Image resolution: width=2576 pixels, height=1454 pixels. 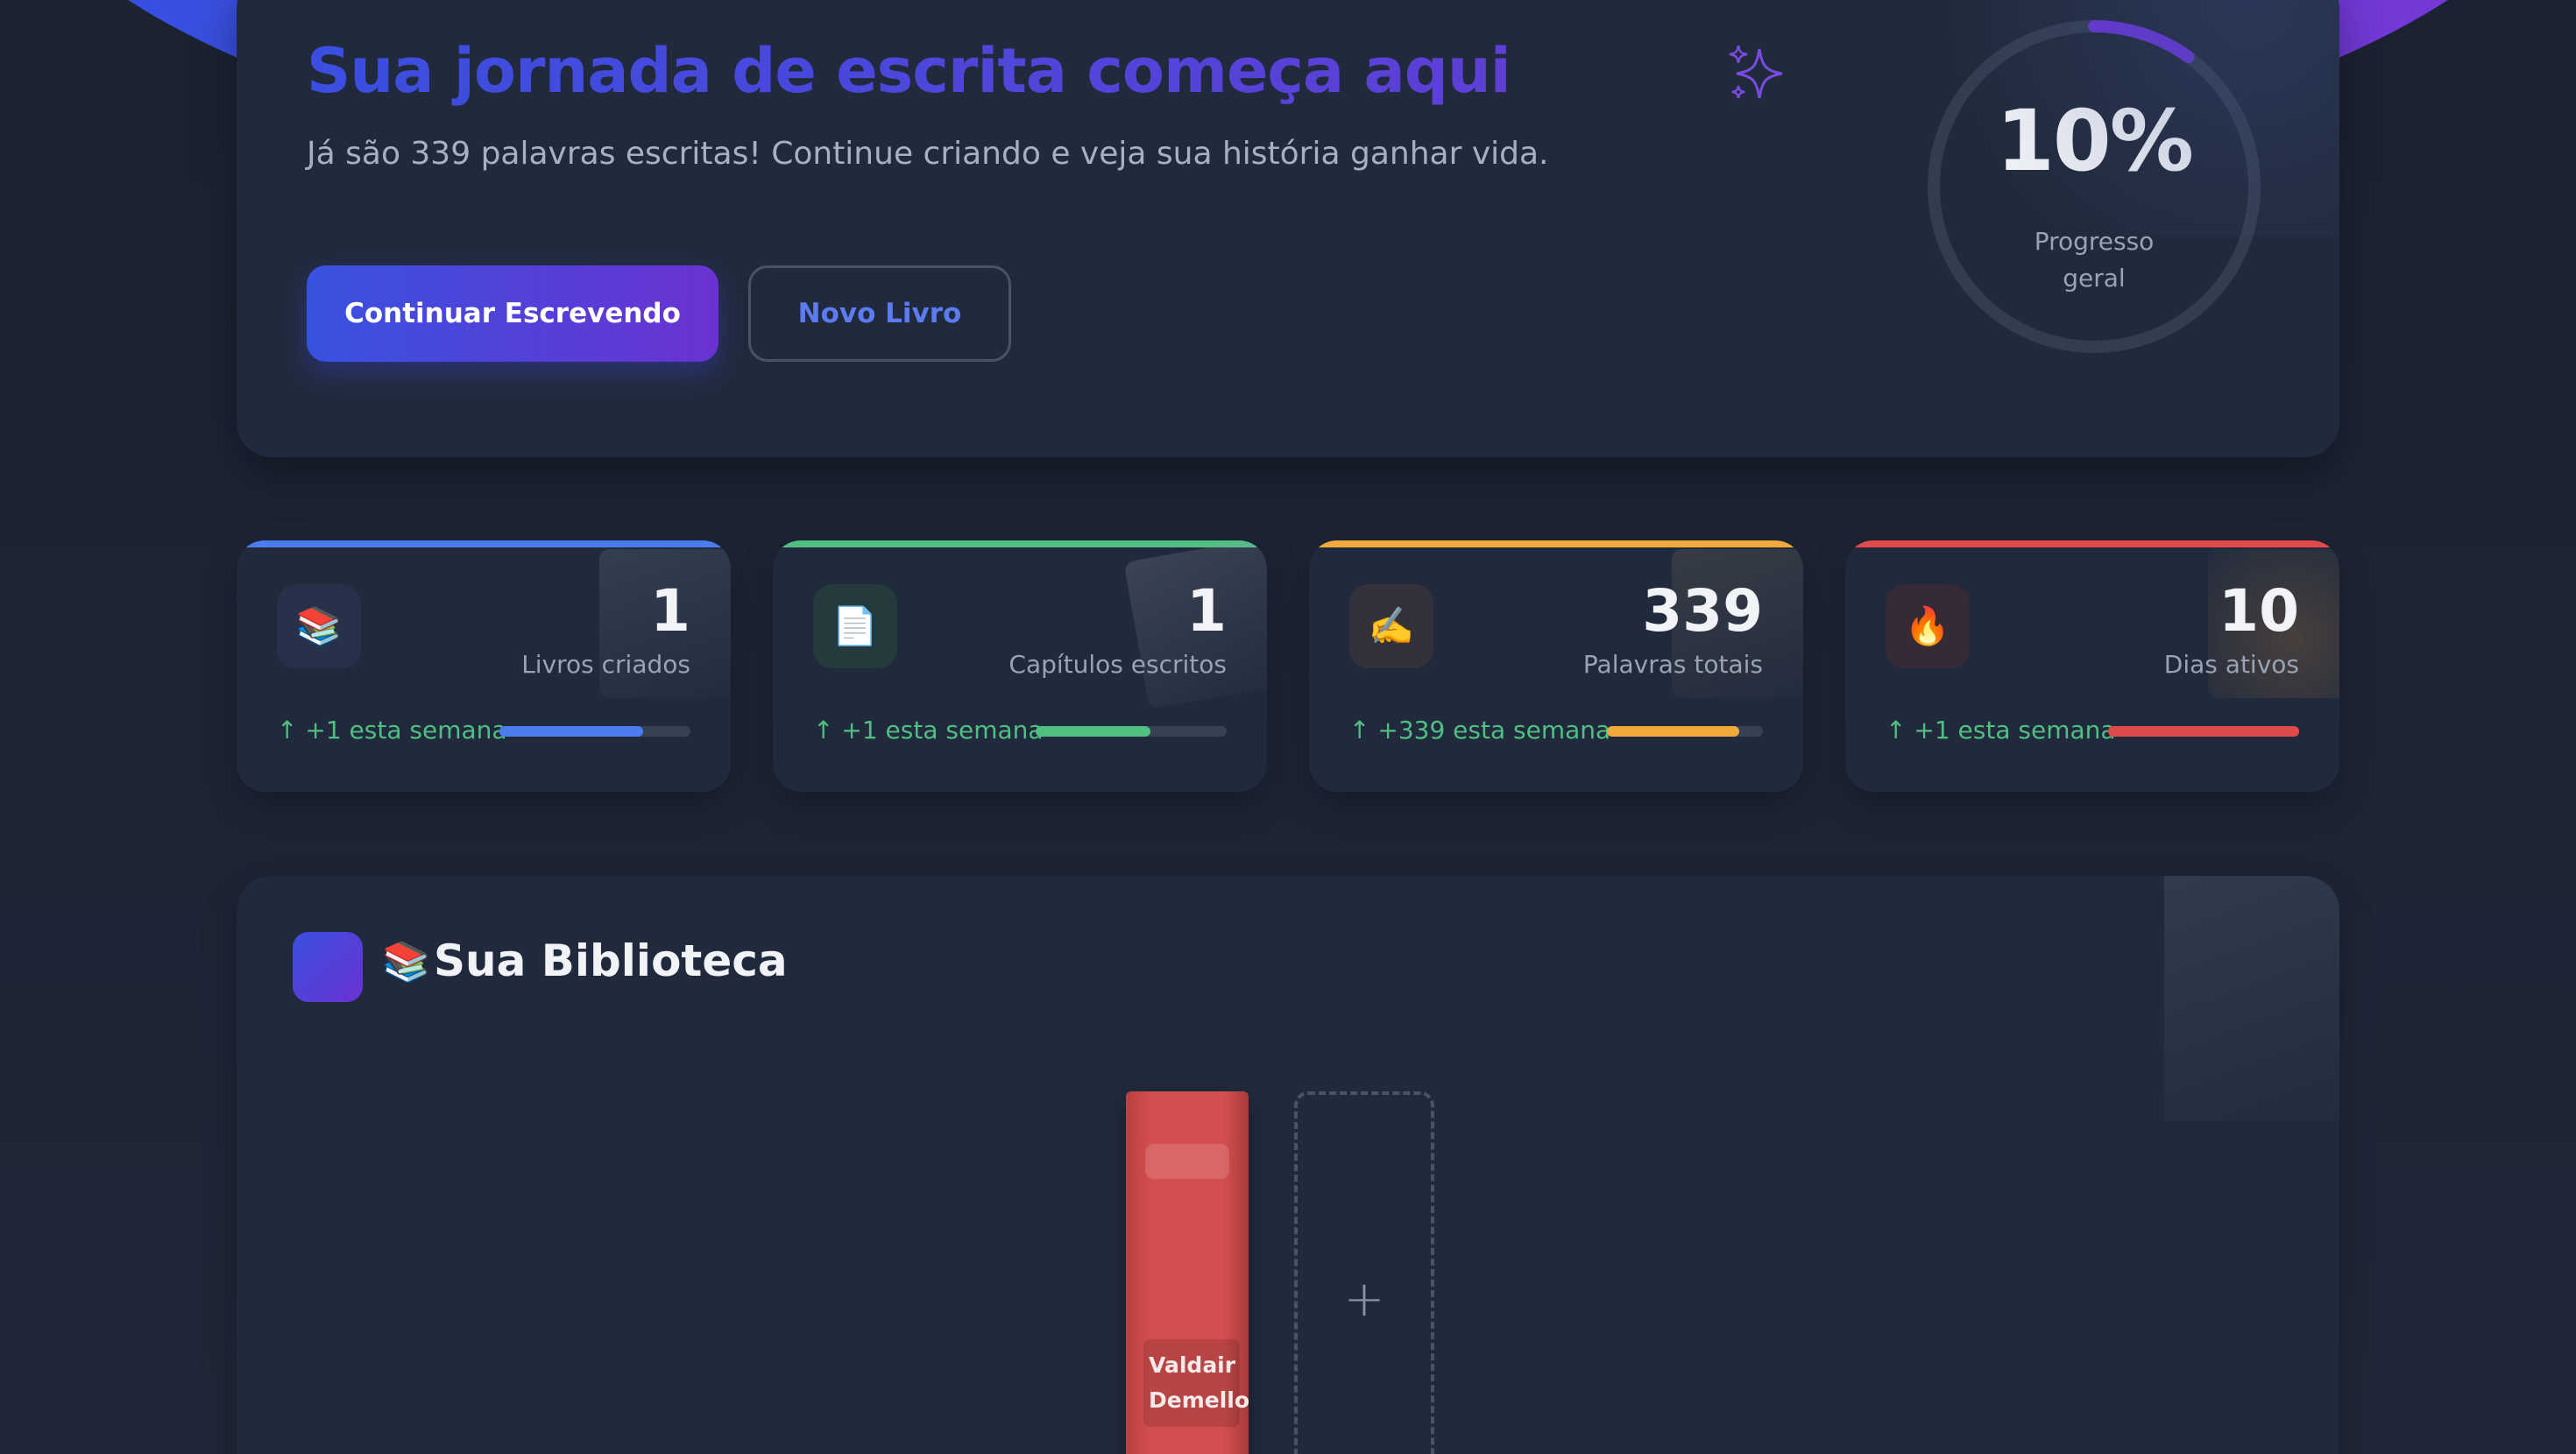 I want to click on book-author: Valdair Demello, so click(x=1196, y=1383).